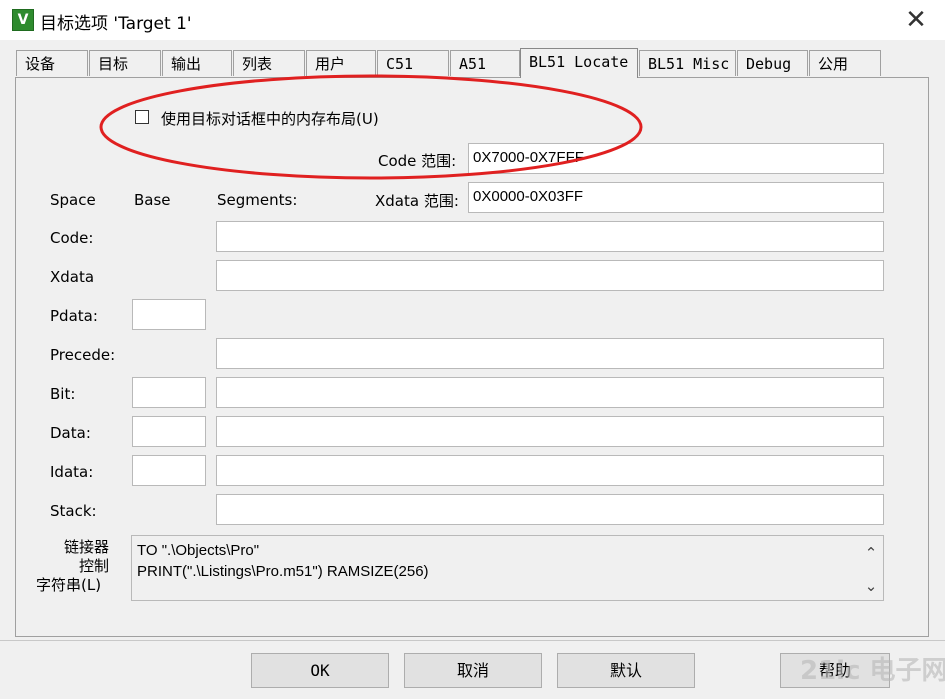 This screenshot has width=945, height=699. What do you see at coordinates (116, 24) in the screenshot?
I see `window-title: 目标选项 'Target 1'` at bounding box center [116, 24].